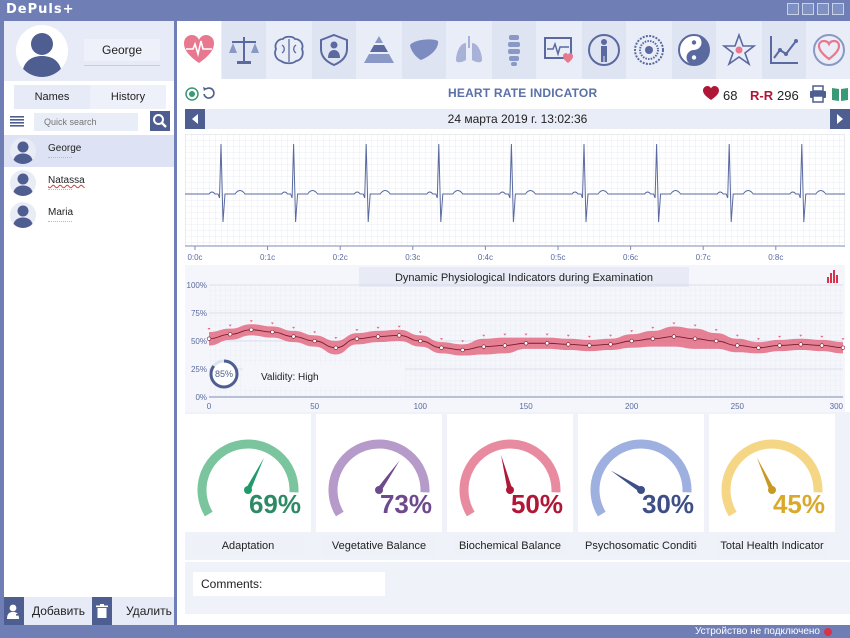 This screenshot has width=850, height=638. I want to click on gauge-needle, so click(507, 473).